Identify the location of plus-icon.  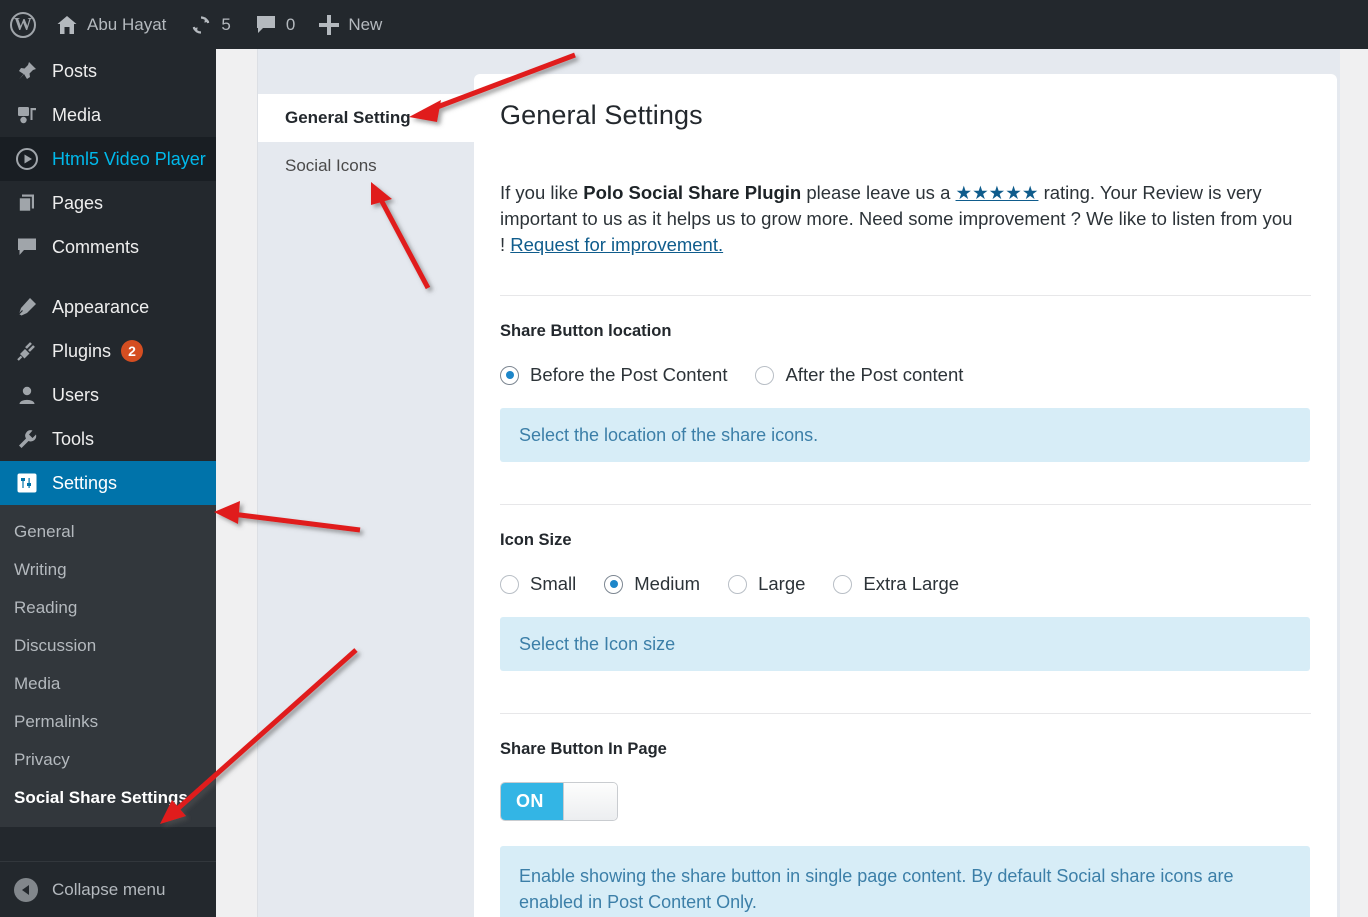
(329, 24).